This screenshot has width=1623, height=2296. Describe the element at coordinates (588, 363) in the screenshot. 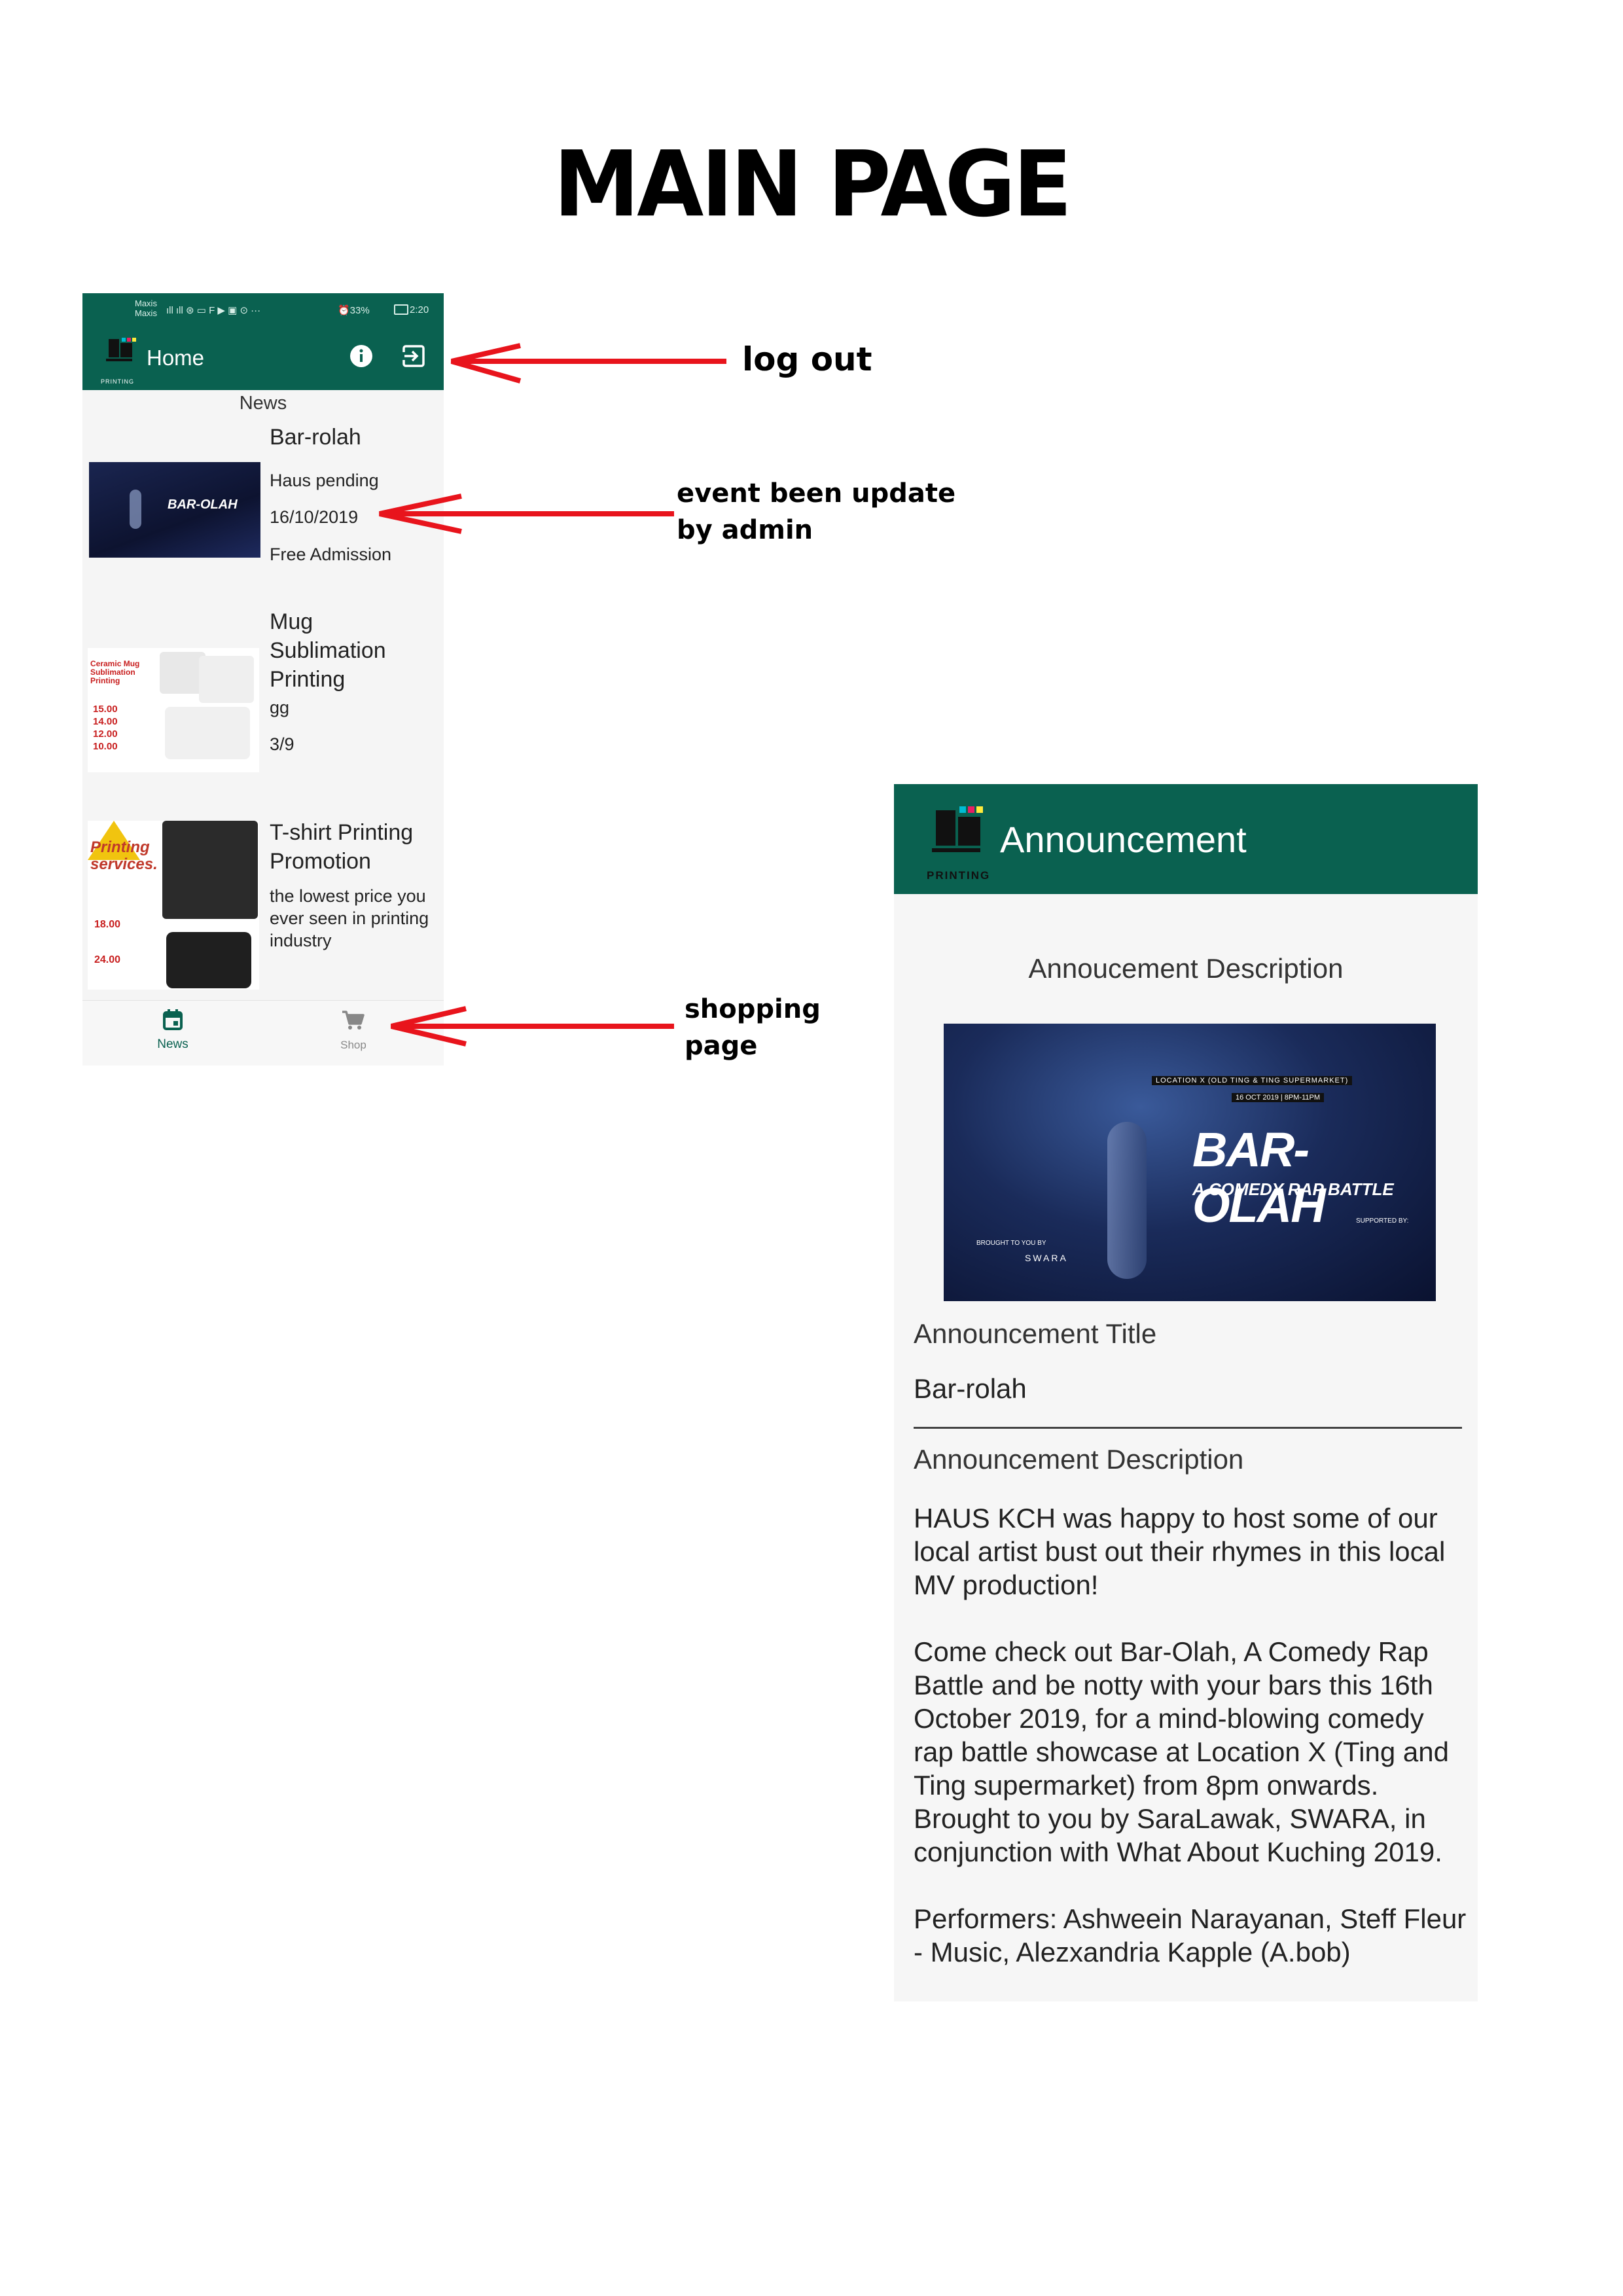

I see `arrow-logout` at that location.